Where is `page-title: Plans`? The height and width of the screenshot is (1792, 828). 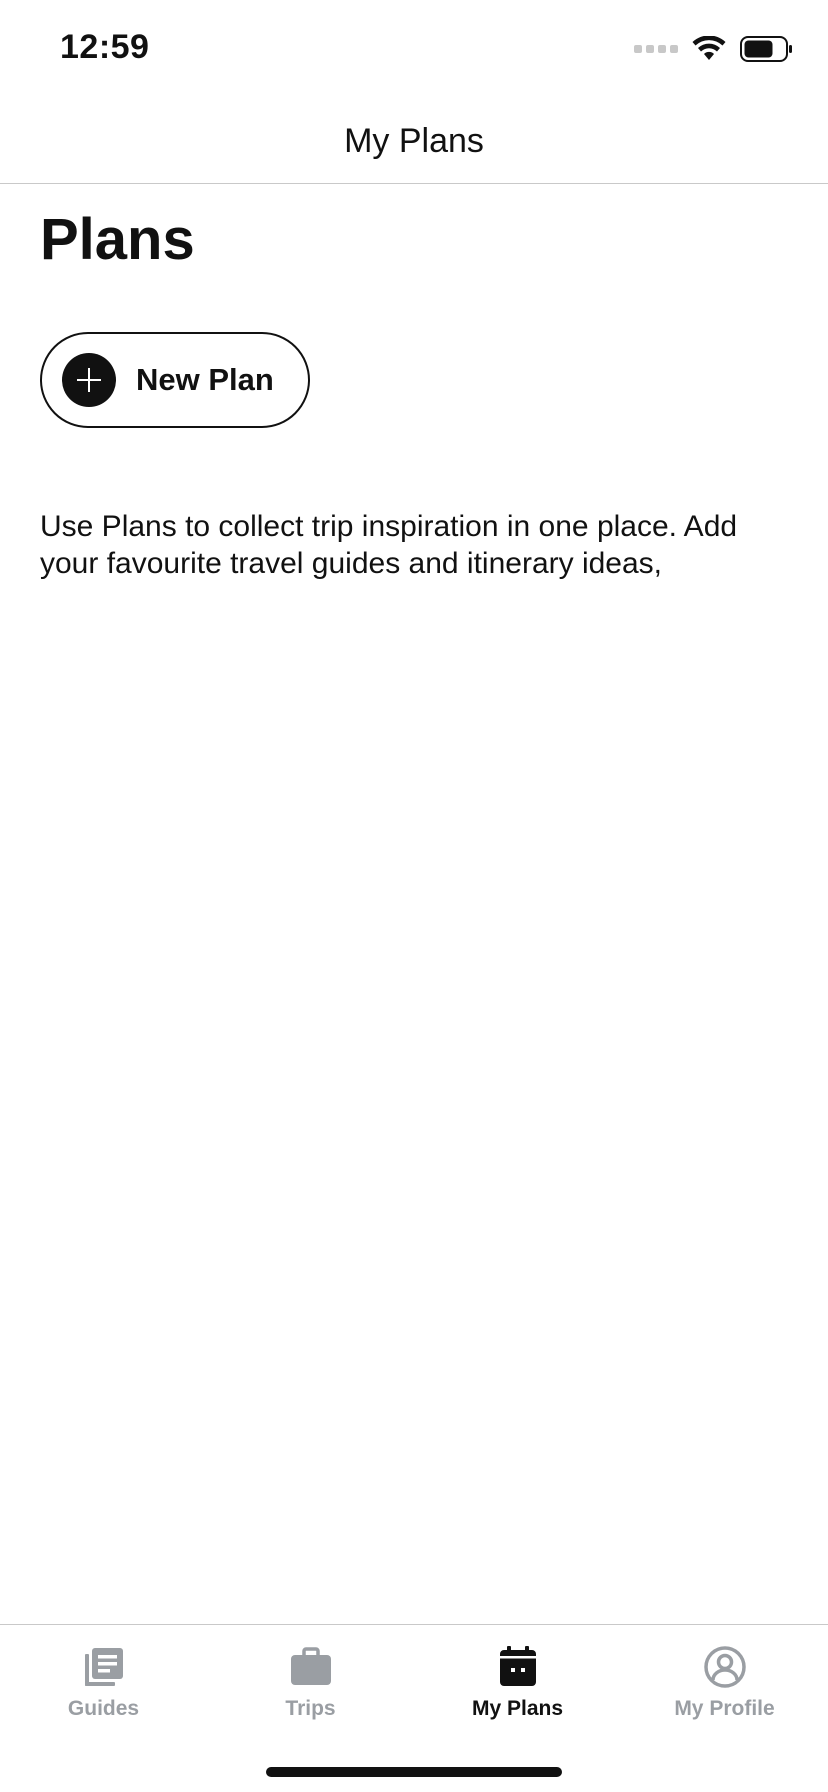 page-title: Plans is located at coordinates (117, 239).